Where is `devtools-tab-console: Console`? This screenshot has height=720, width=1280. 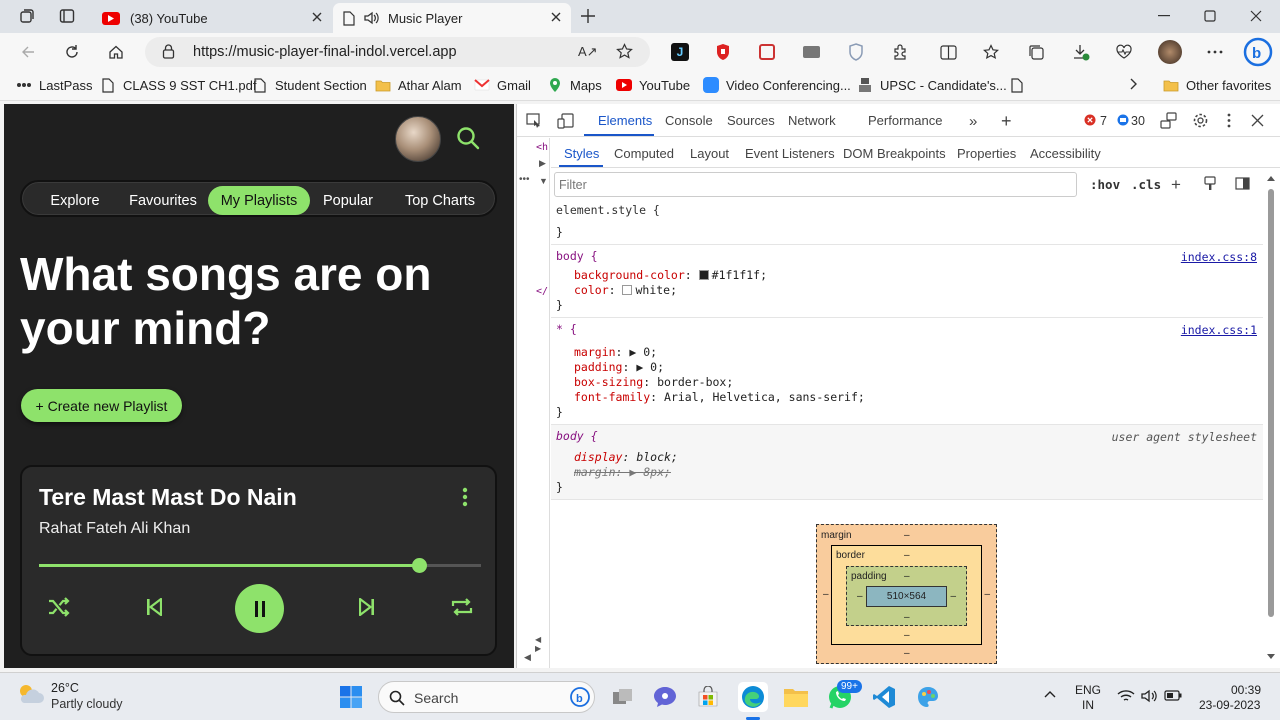 devtools-tab-console: Console is located at coordinates (689, 120).